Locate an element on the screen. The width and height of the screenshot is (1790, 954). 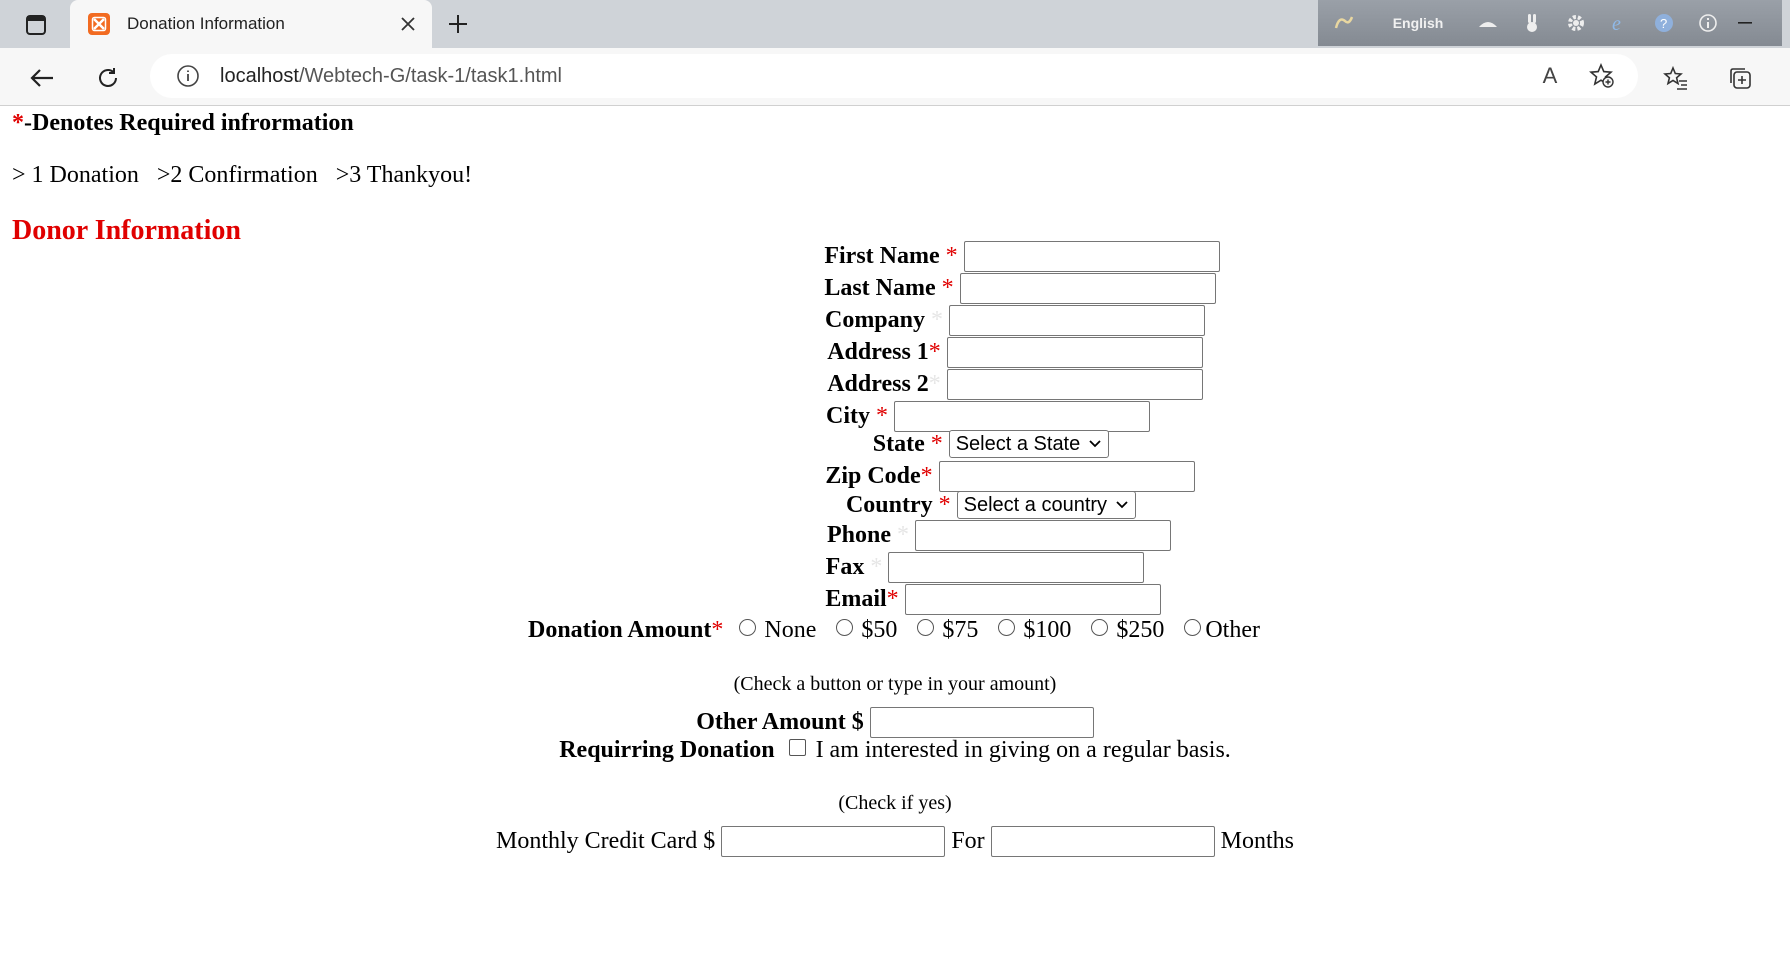
city-label: City is located at coordinates (851, 416).